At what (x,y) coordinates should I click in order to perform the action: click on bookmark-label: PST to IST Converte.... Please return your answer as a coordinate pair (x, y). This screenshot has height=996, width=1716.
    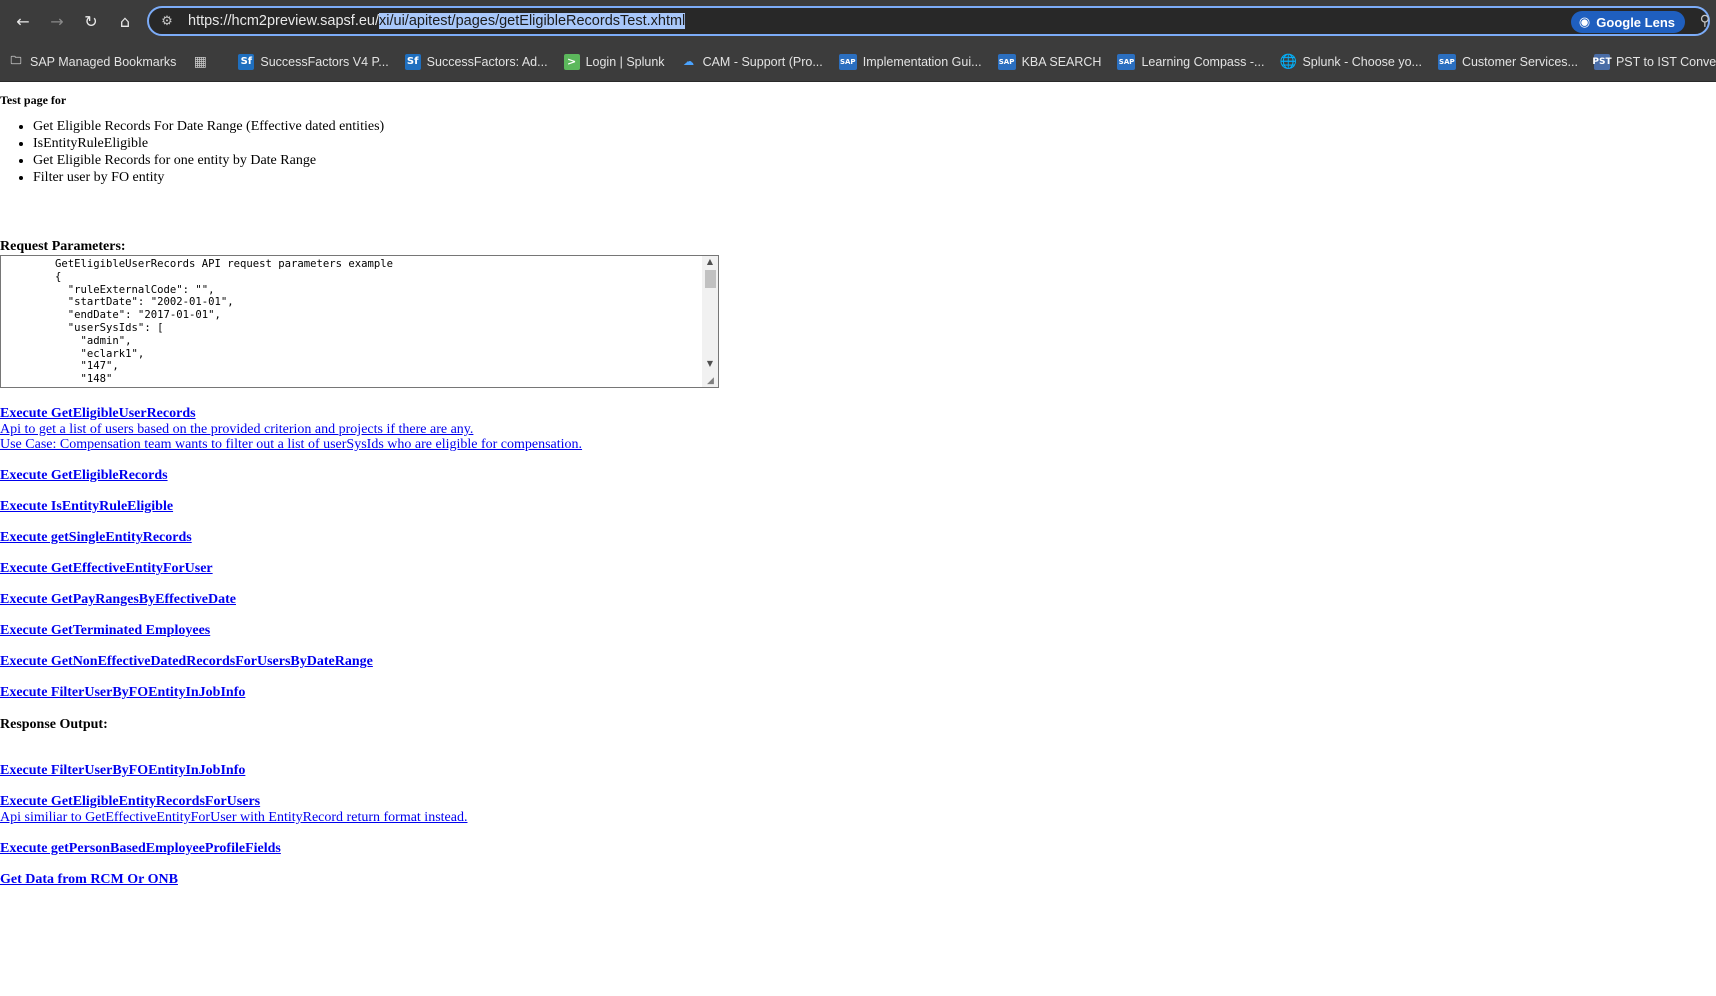
    Looking at the image, I should click on (1665, 61).